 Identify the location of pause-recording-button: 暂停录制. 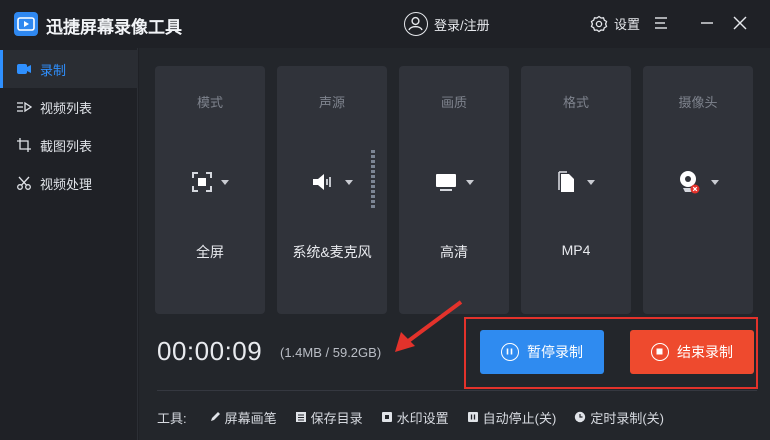
(542, 352).